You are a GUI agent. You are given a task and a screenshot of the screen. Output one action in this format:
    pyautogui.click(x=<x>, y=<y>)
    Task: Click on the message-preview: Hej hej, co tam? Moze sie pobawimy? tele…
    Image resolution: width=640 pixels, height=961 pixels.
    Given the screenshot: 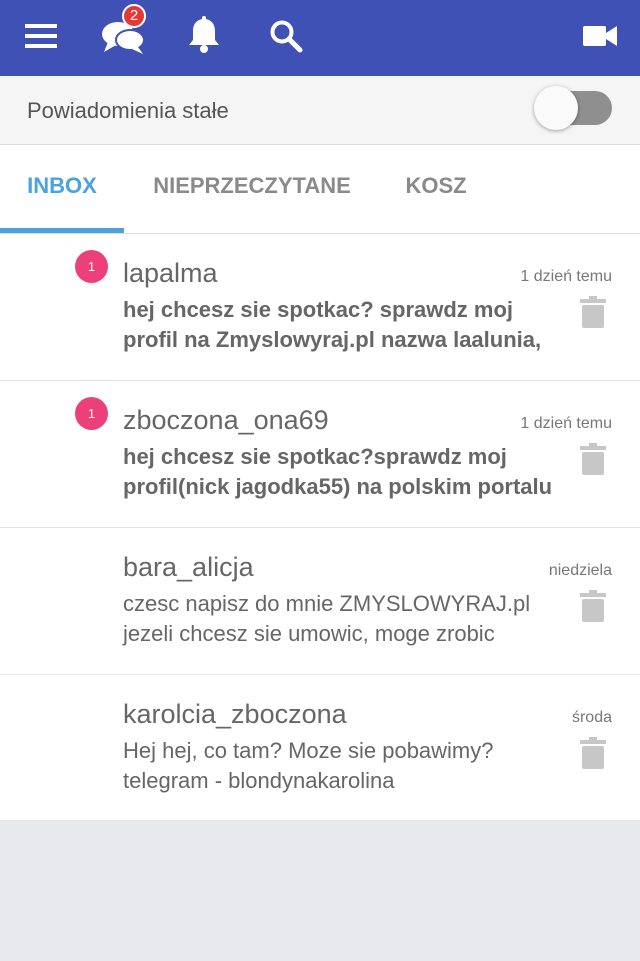 What is the action you would take?
    pyautogui.click(x=343, y=766)
    